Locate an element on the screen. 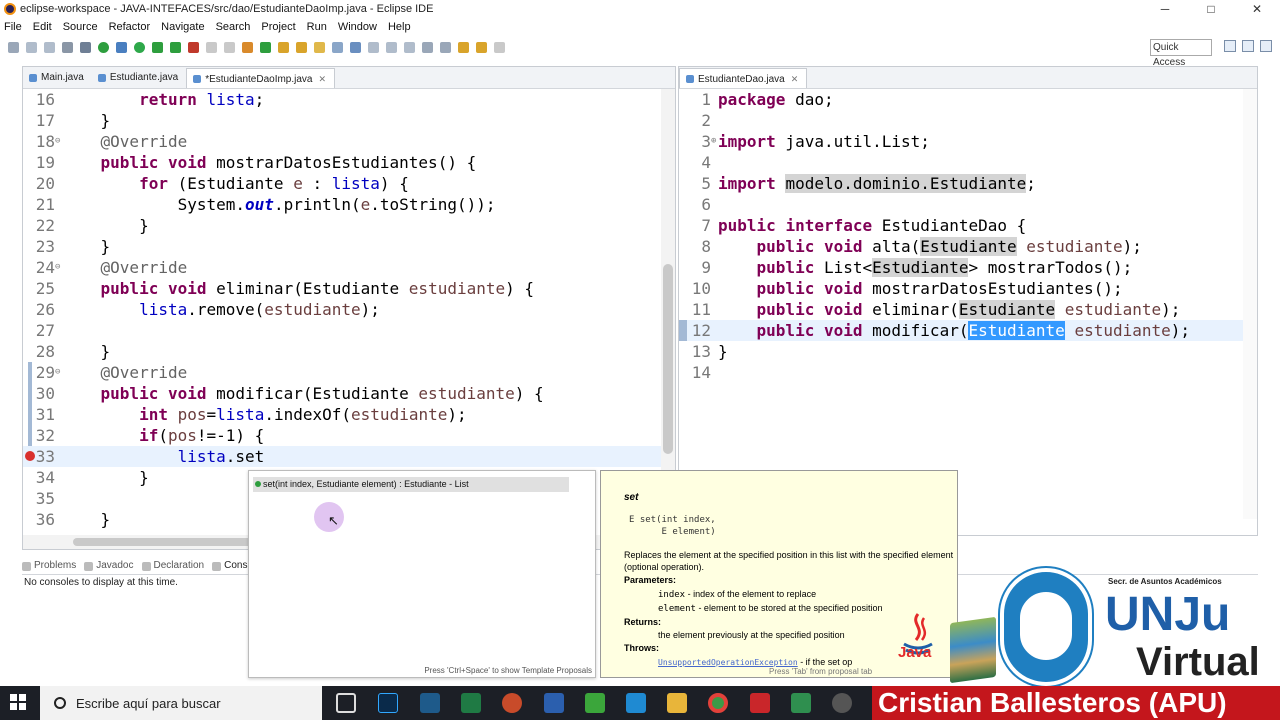 The width and height of the screenshot is (1280, 720). stop-icon is located at coordinates (193, 47).